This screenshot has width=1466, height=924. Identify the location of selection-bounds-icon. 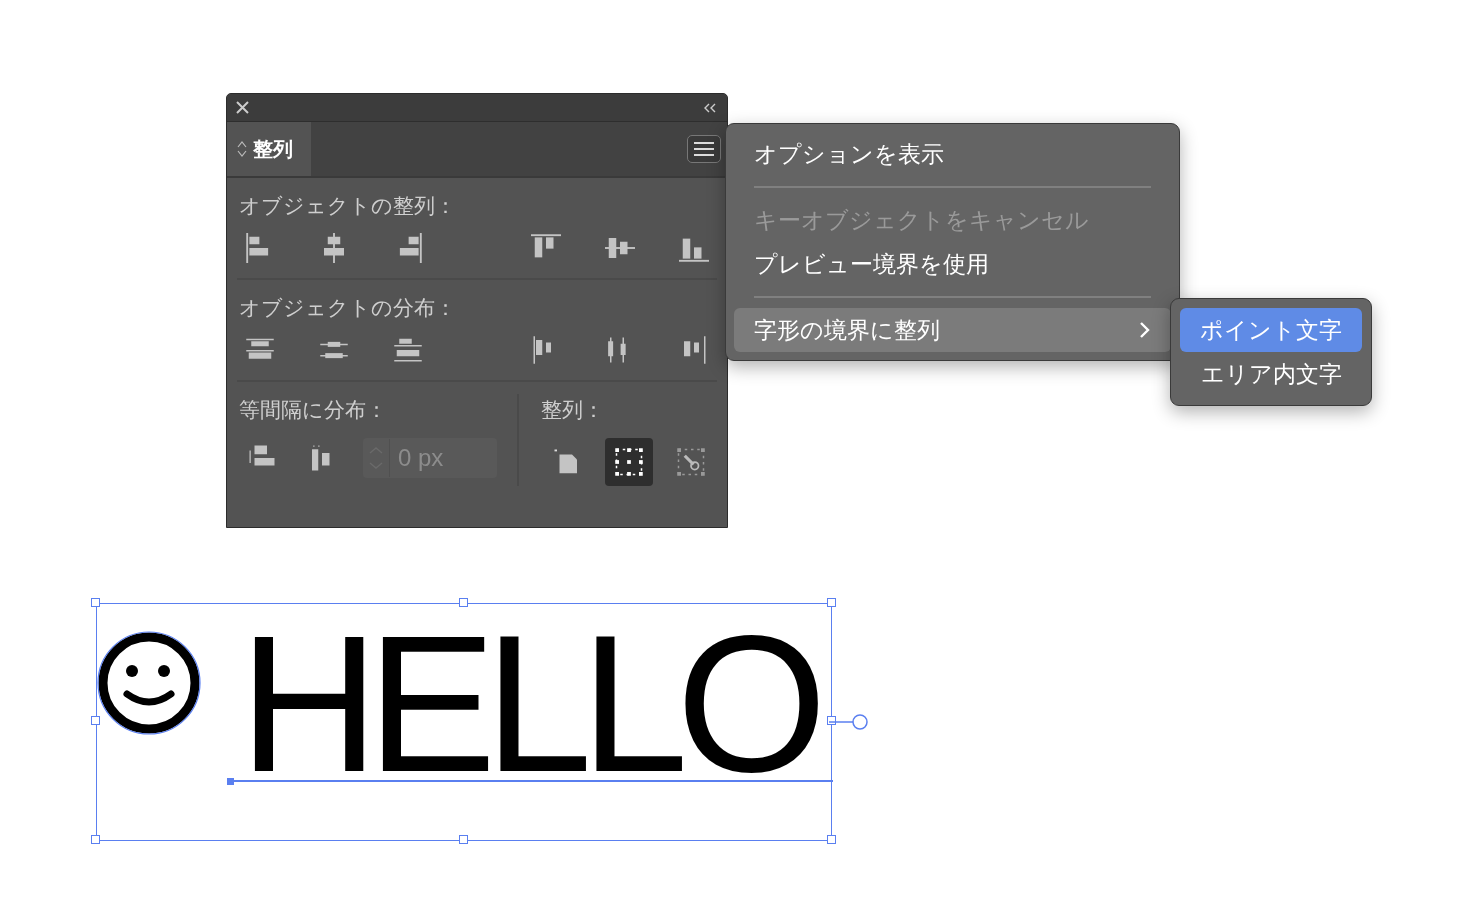
(629, 462).